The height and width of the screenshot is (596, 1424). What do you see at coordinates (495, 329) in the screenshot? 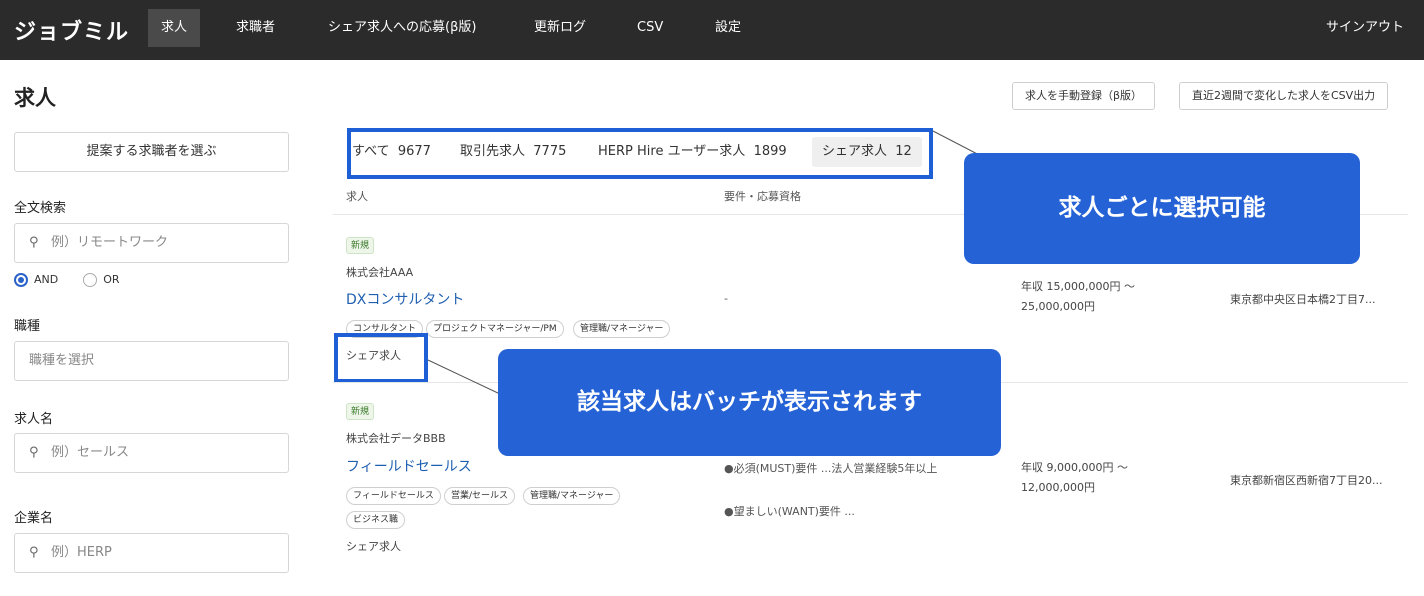
I see `job-tag: プロジェクトマネージャー/PM` at bounding box center [495, 329].